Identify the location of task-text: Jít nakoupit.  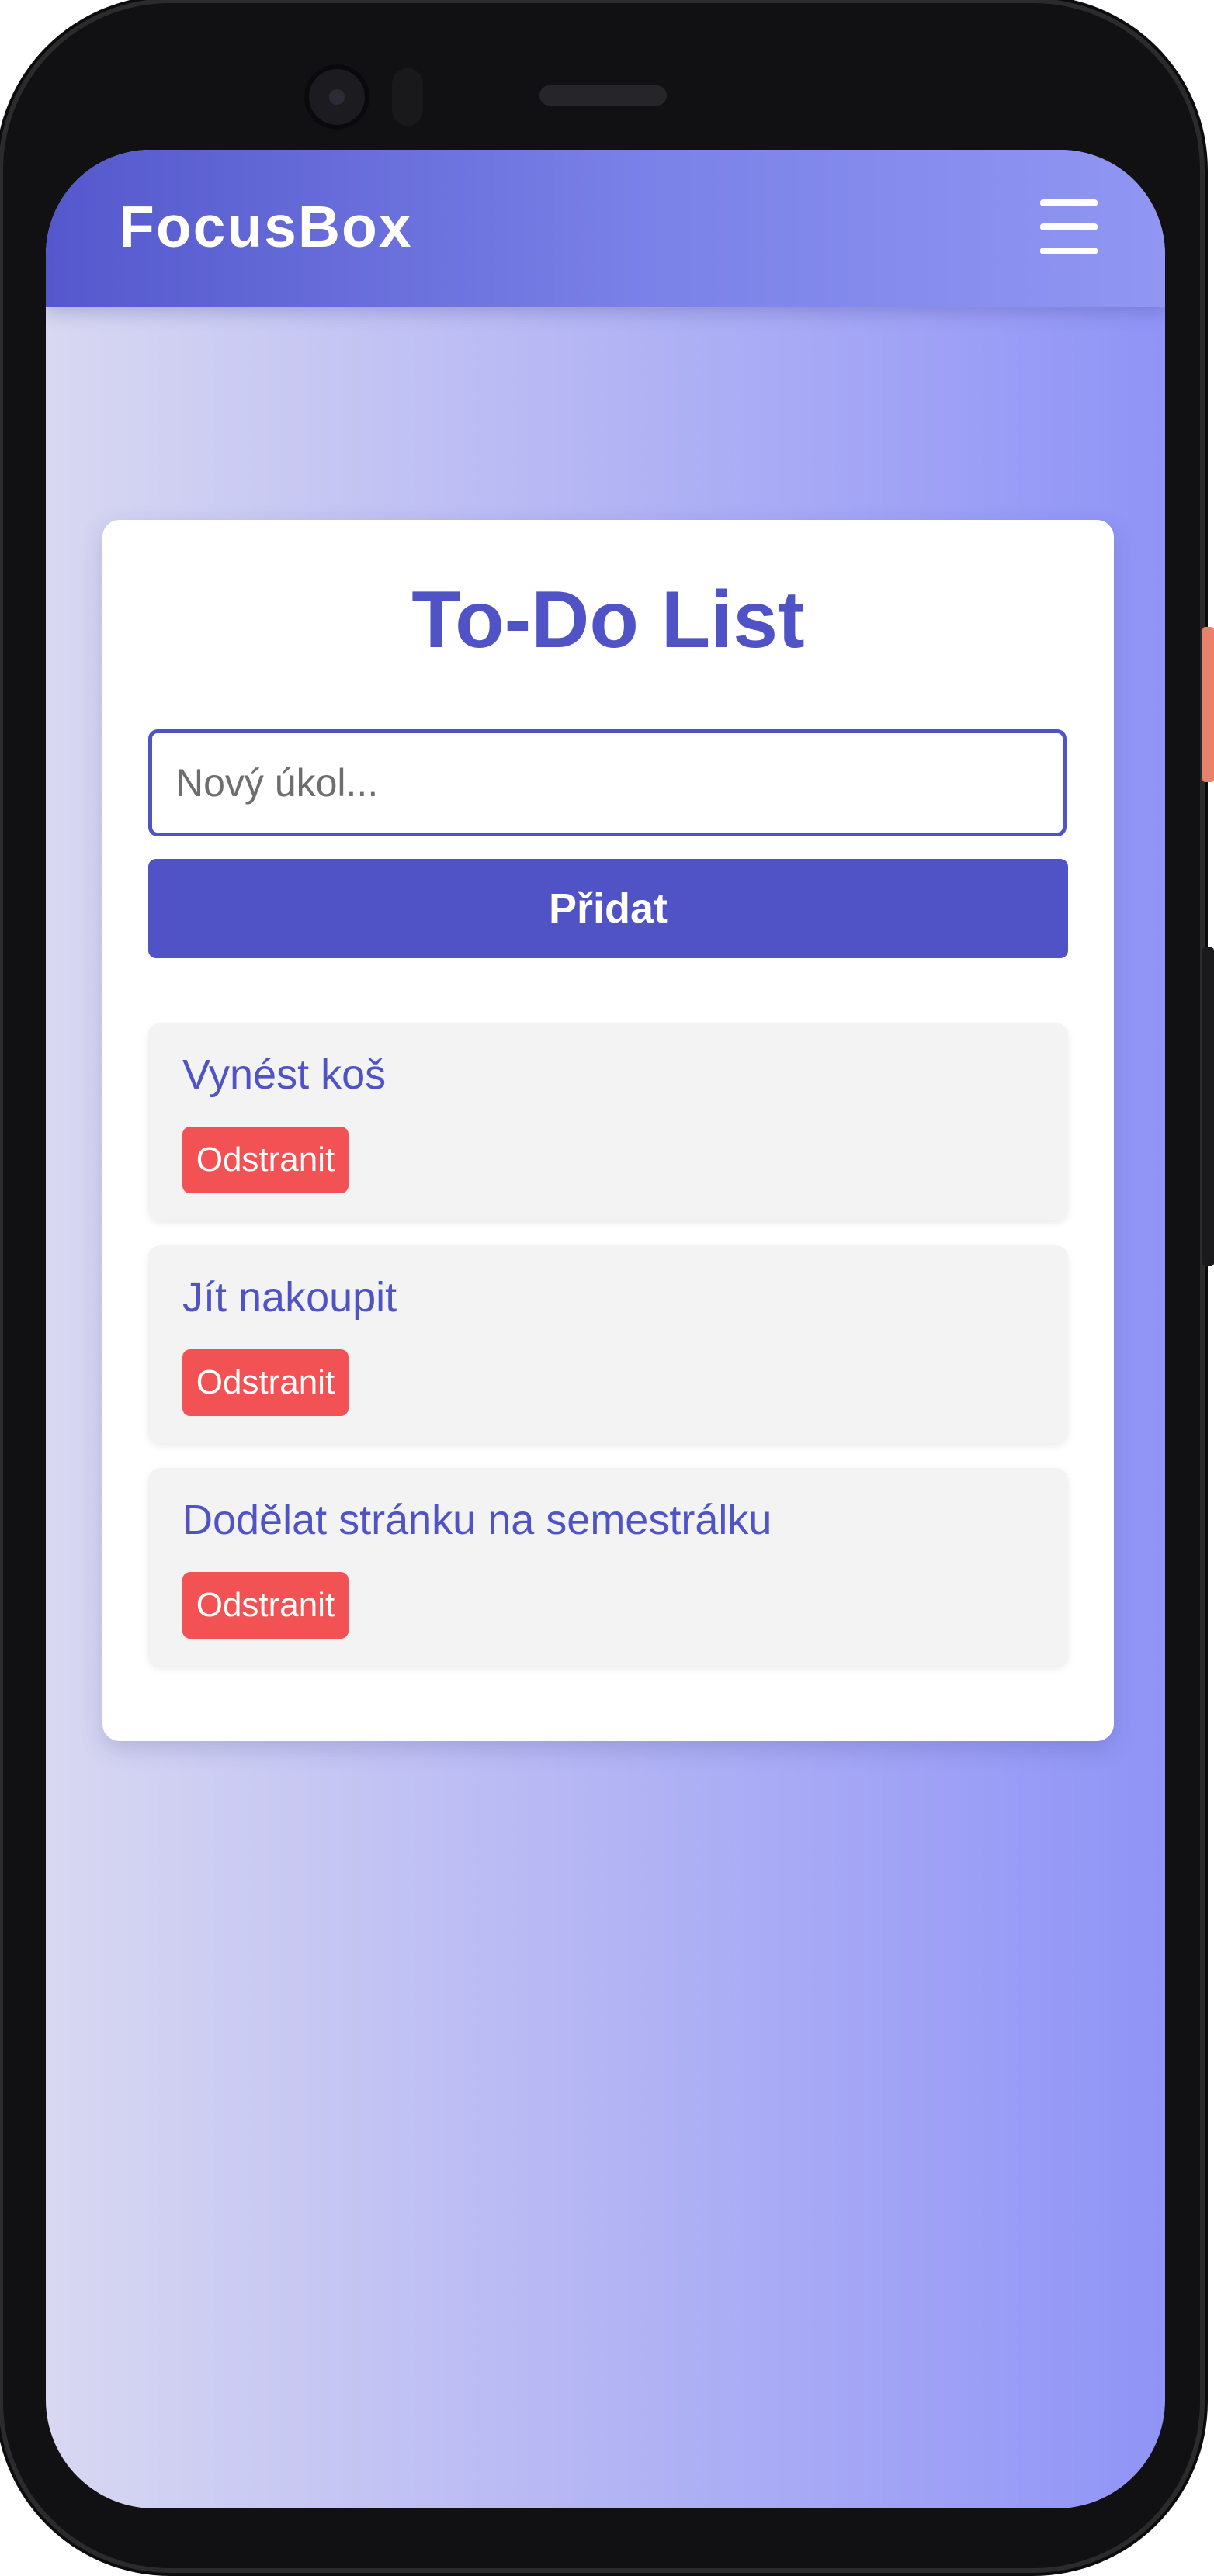
(289, 1297).